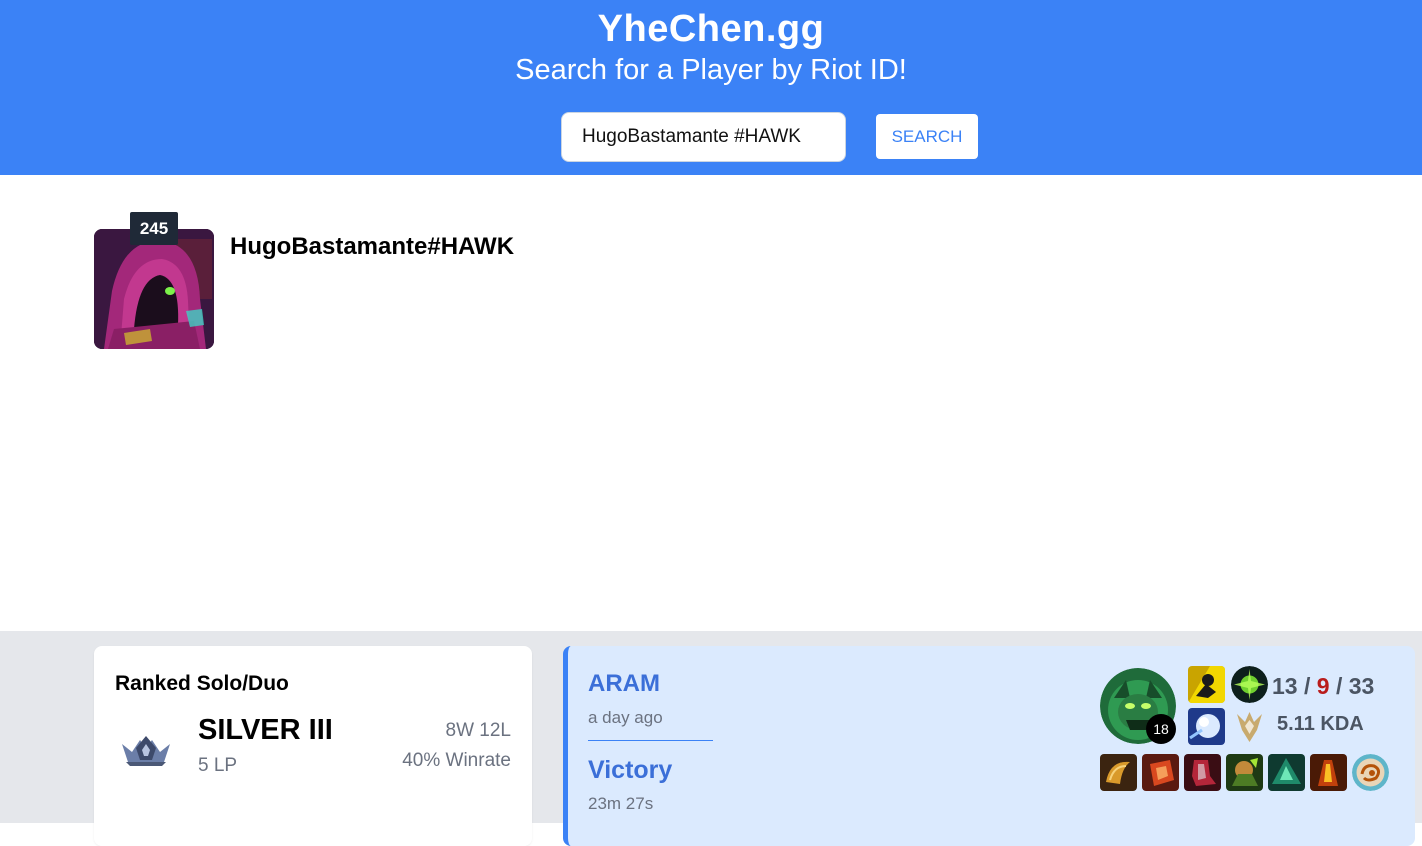 This screenshot has height=846, width=1422. What do you see at coordinates (1320, 724) in the screenshot?
I see `kda-ratio: 5.11 KDA` at bounding box center [1320, 724].